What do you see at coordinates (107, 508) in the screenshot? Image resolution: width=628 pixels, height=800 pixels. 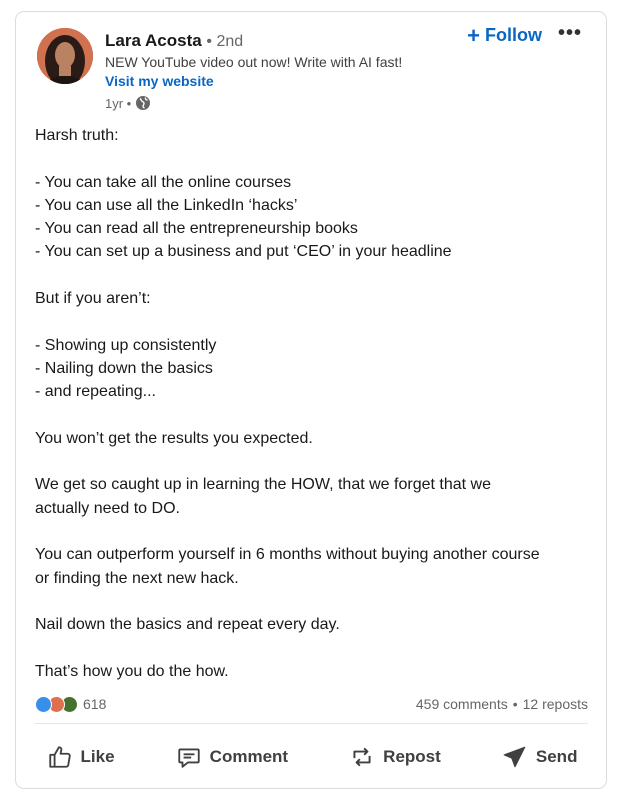 I see `post-line: actually need to DO.` at bounding box center [107, 508].